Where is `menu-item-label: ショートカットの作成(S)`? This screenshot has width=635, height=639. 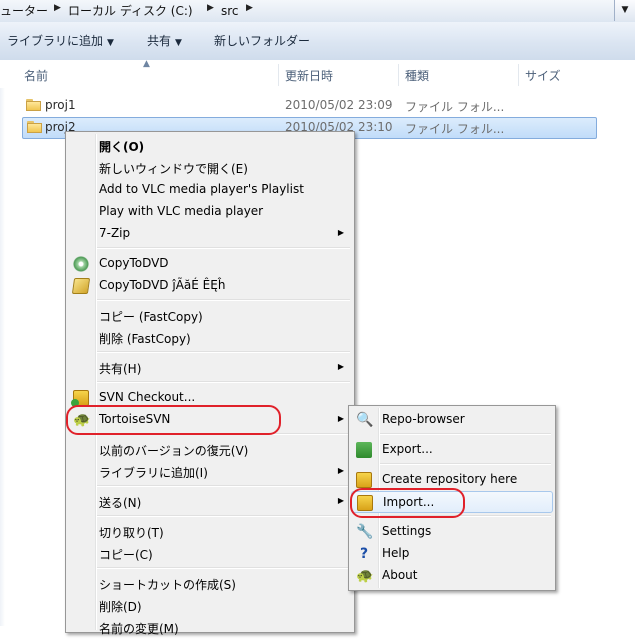
menu-item-label: ショートカットの作成(S) is located at coordinates (167, 585).